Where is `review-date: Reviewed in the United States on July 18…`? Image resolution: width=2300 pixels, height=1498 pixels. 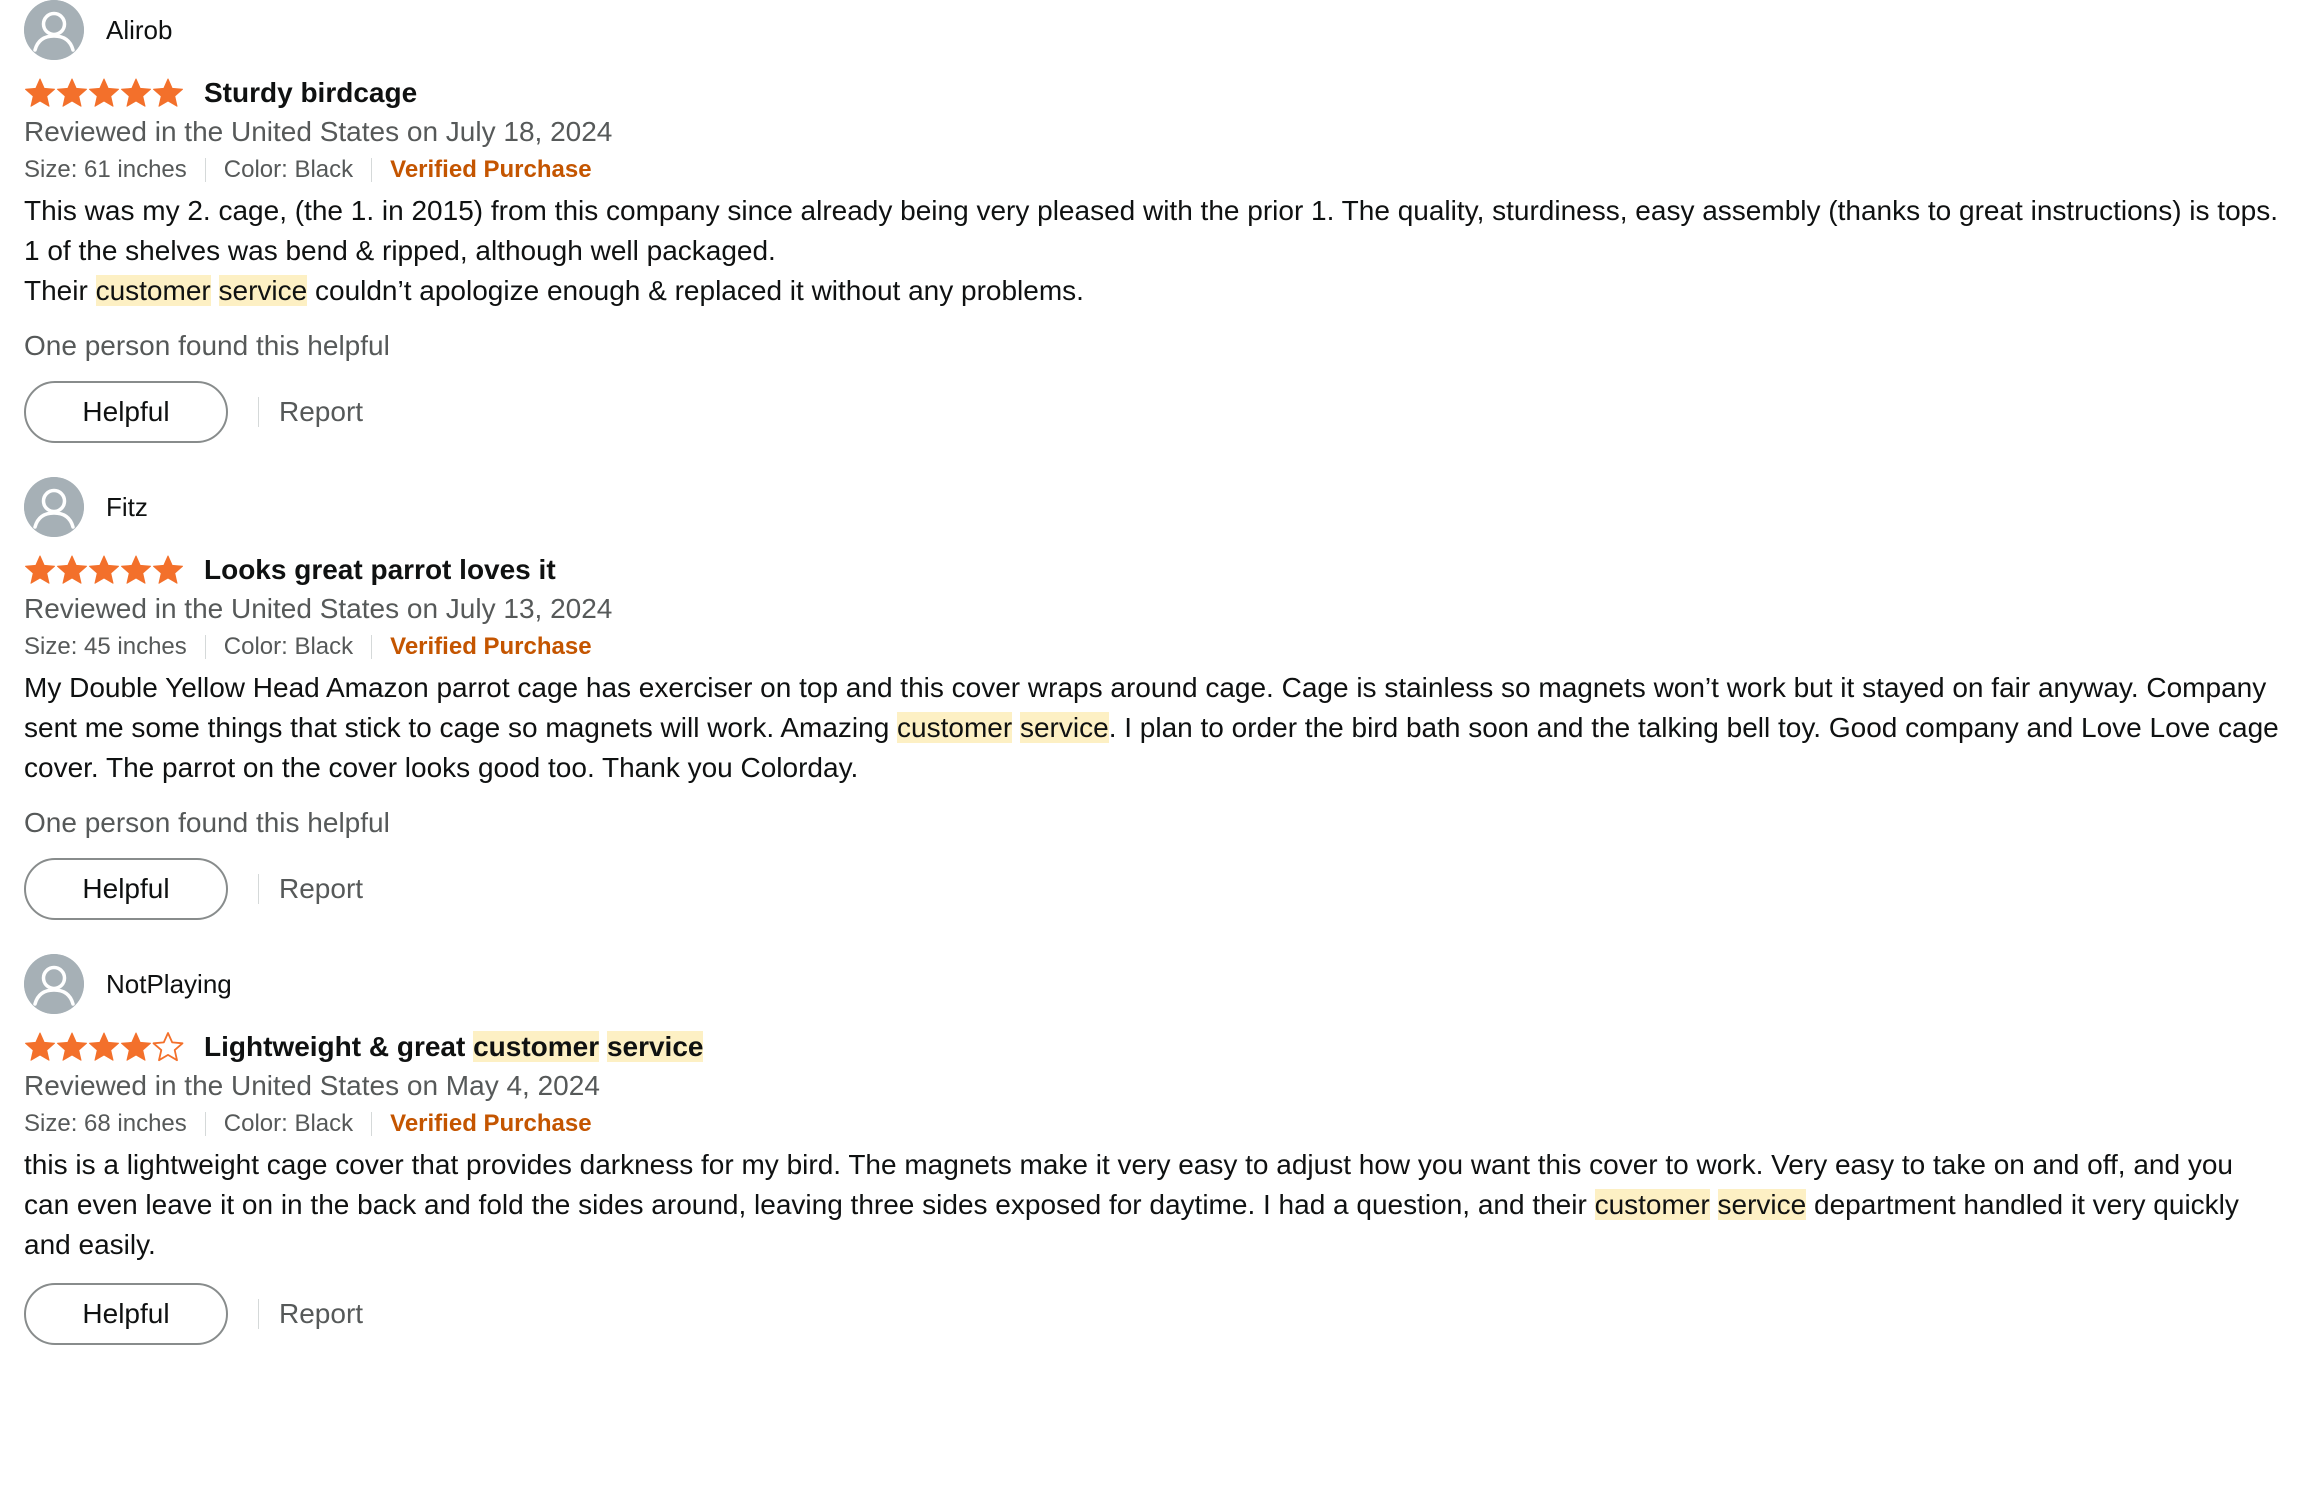
review-date: Reviewed in the United States on July 18… is located at coordinates (318, 131).